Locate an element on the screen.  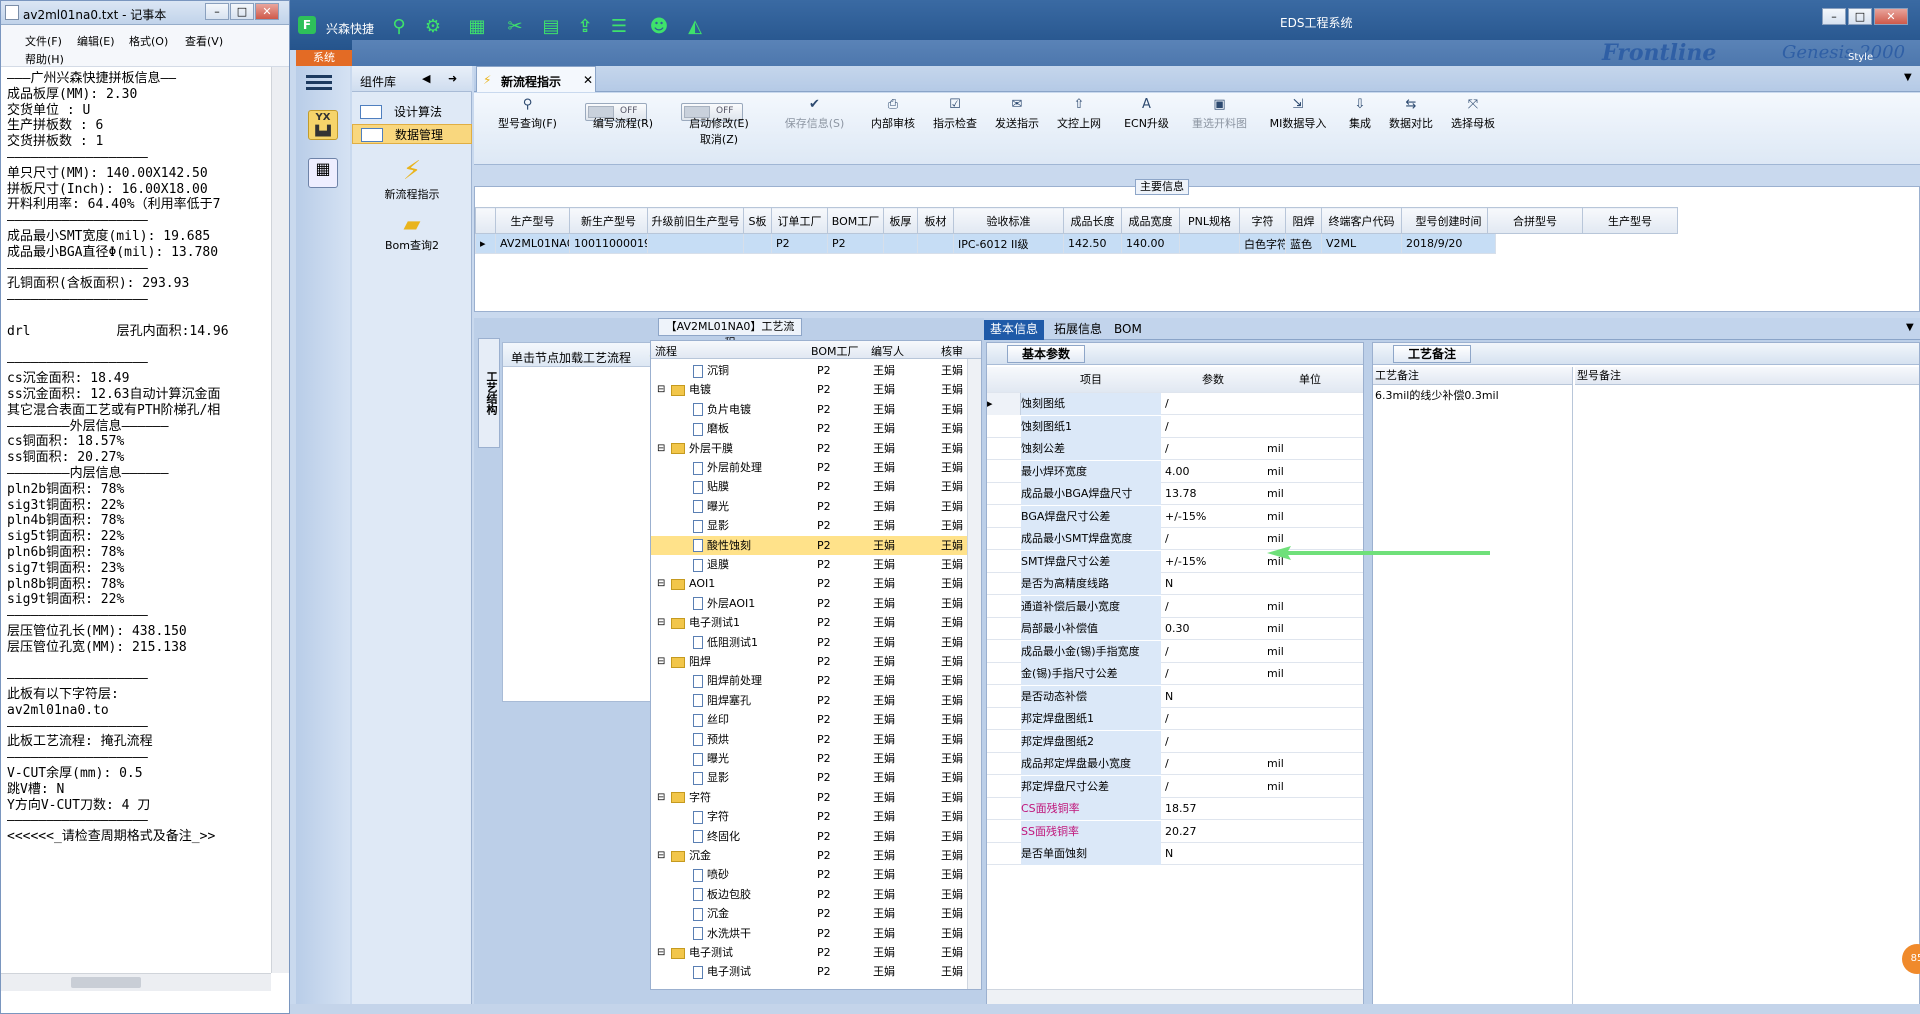
list-item: 电子测试 P2 王娟 王娟 is located at coordinates (809, 971).